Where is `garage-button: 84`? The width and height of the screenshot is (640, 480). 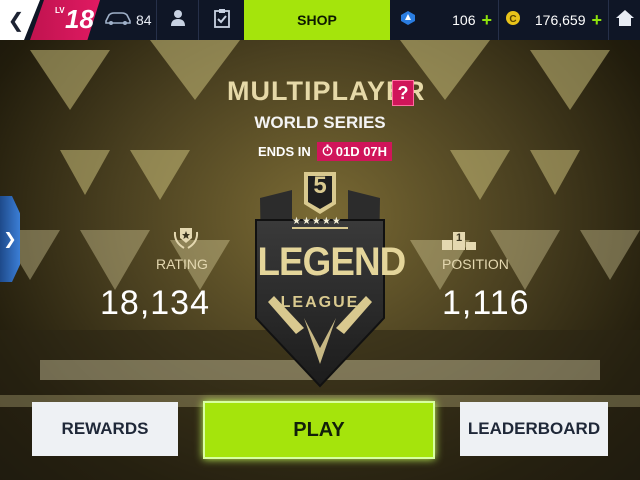
garage-button: 84 is located at coordinates (128, 20).